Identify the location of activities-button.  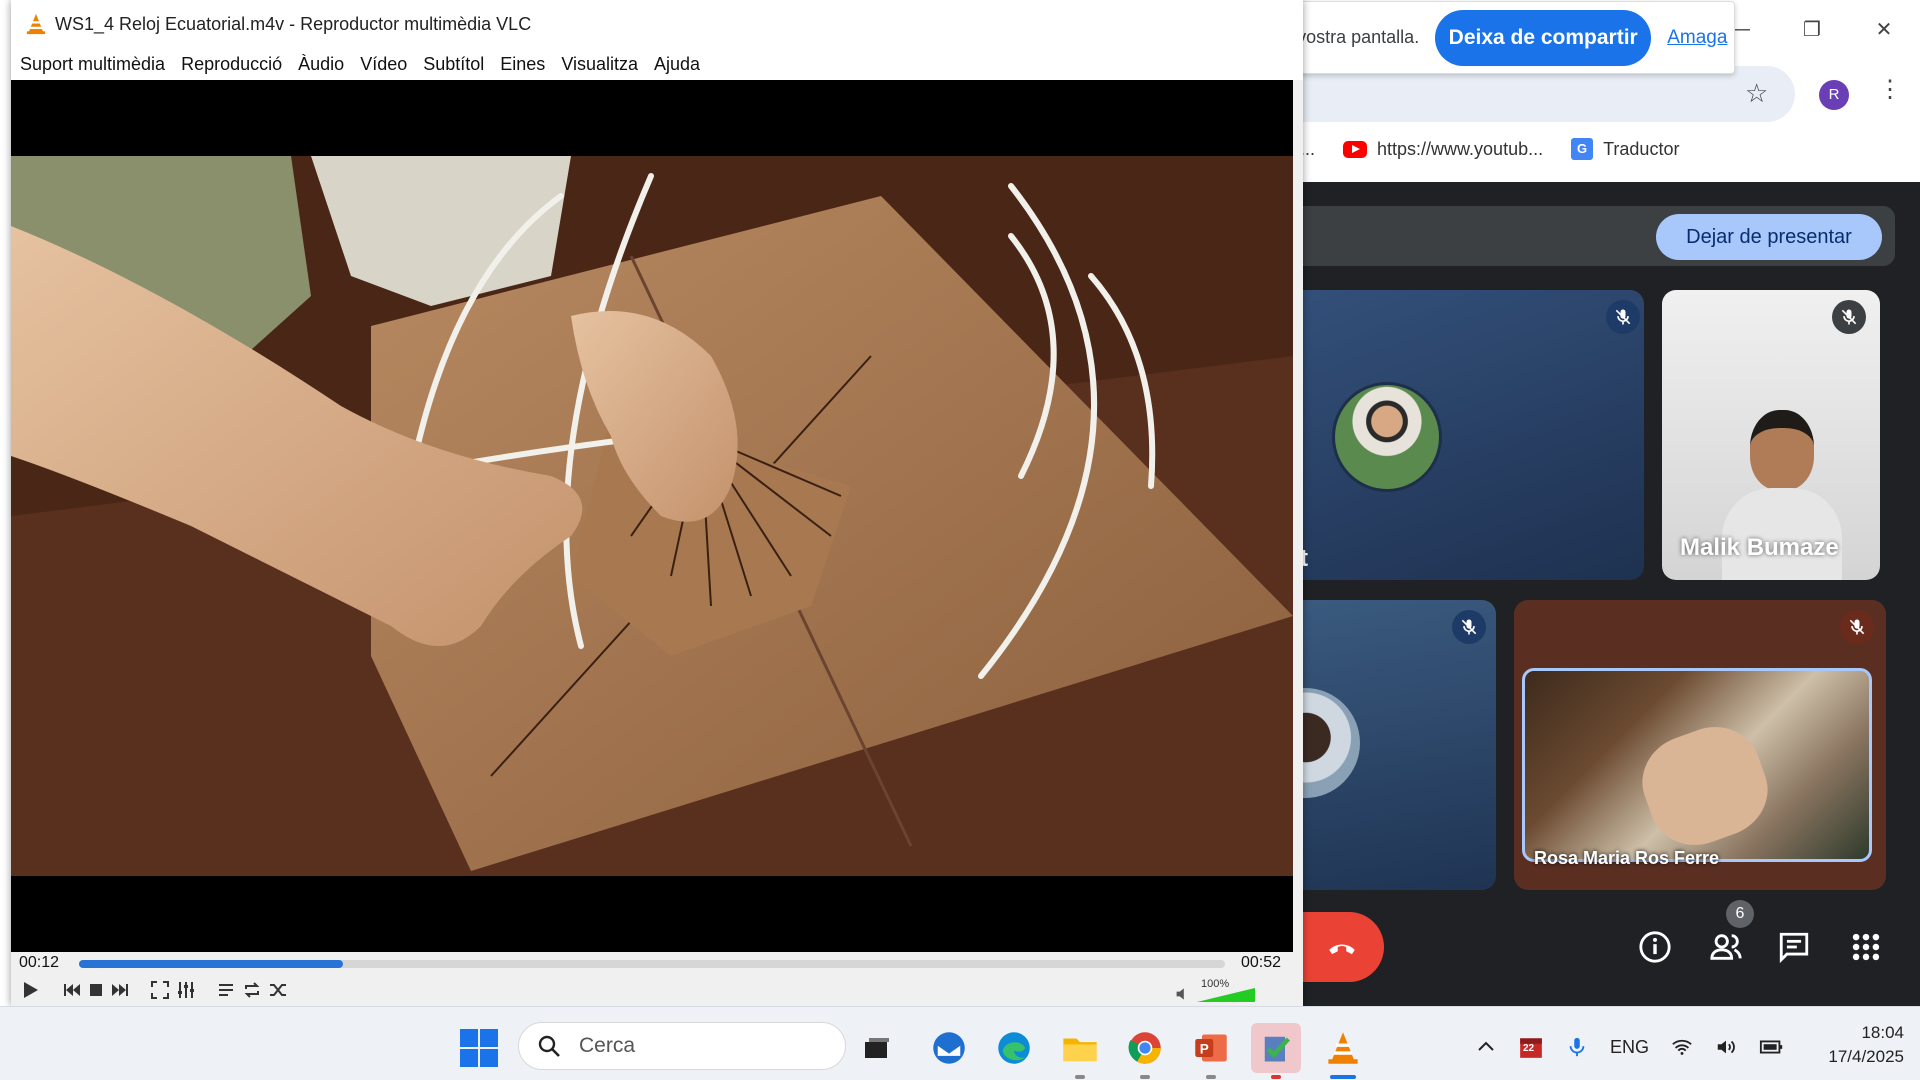
(1866, 947).